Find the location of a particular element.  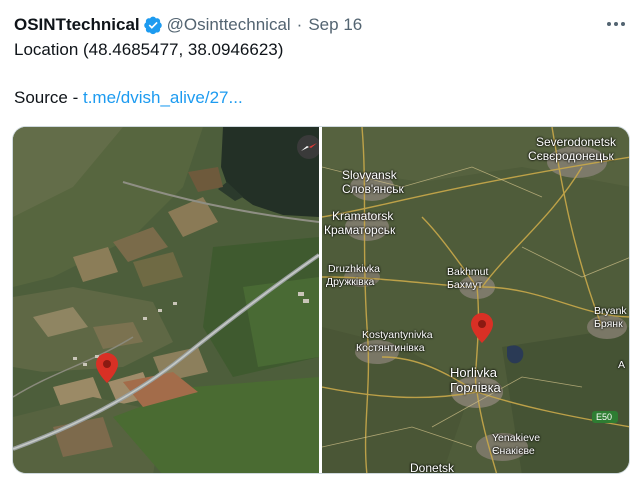

location-text: Location (48.4685477, 38.0946623) is located at coordinates (149, 49).